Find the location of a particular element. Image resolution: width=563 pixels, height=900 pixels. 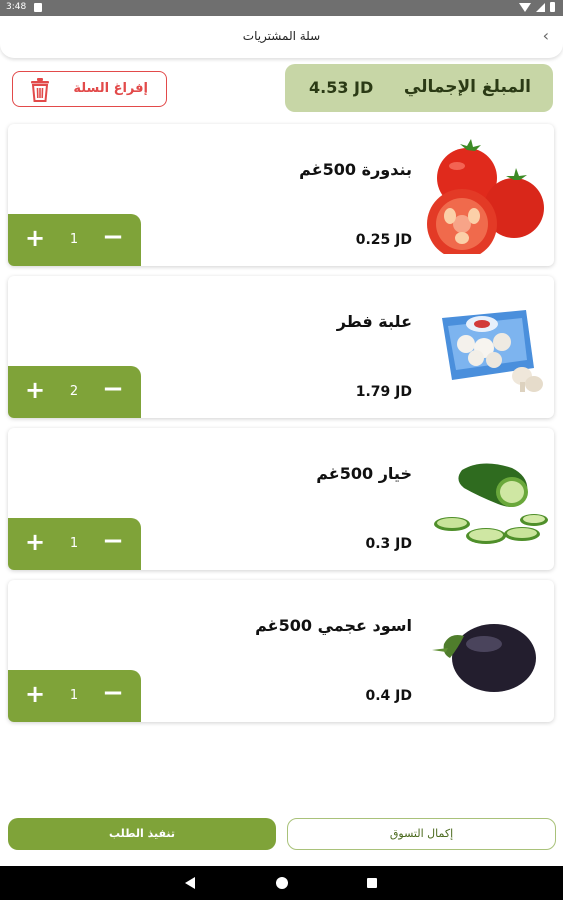

empty-cart-button: إفراغ السلة is located at coordinates (89, 89).